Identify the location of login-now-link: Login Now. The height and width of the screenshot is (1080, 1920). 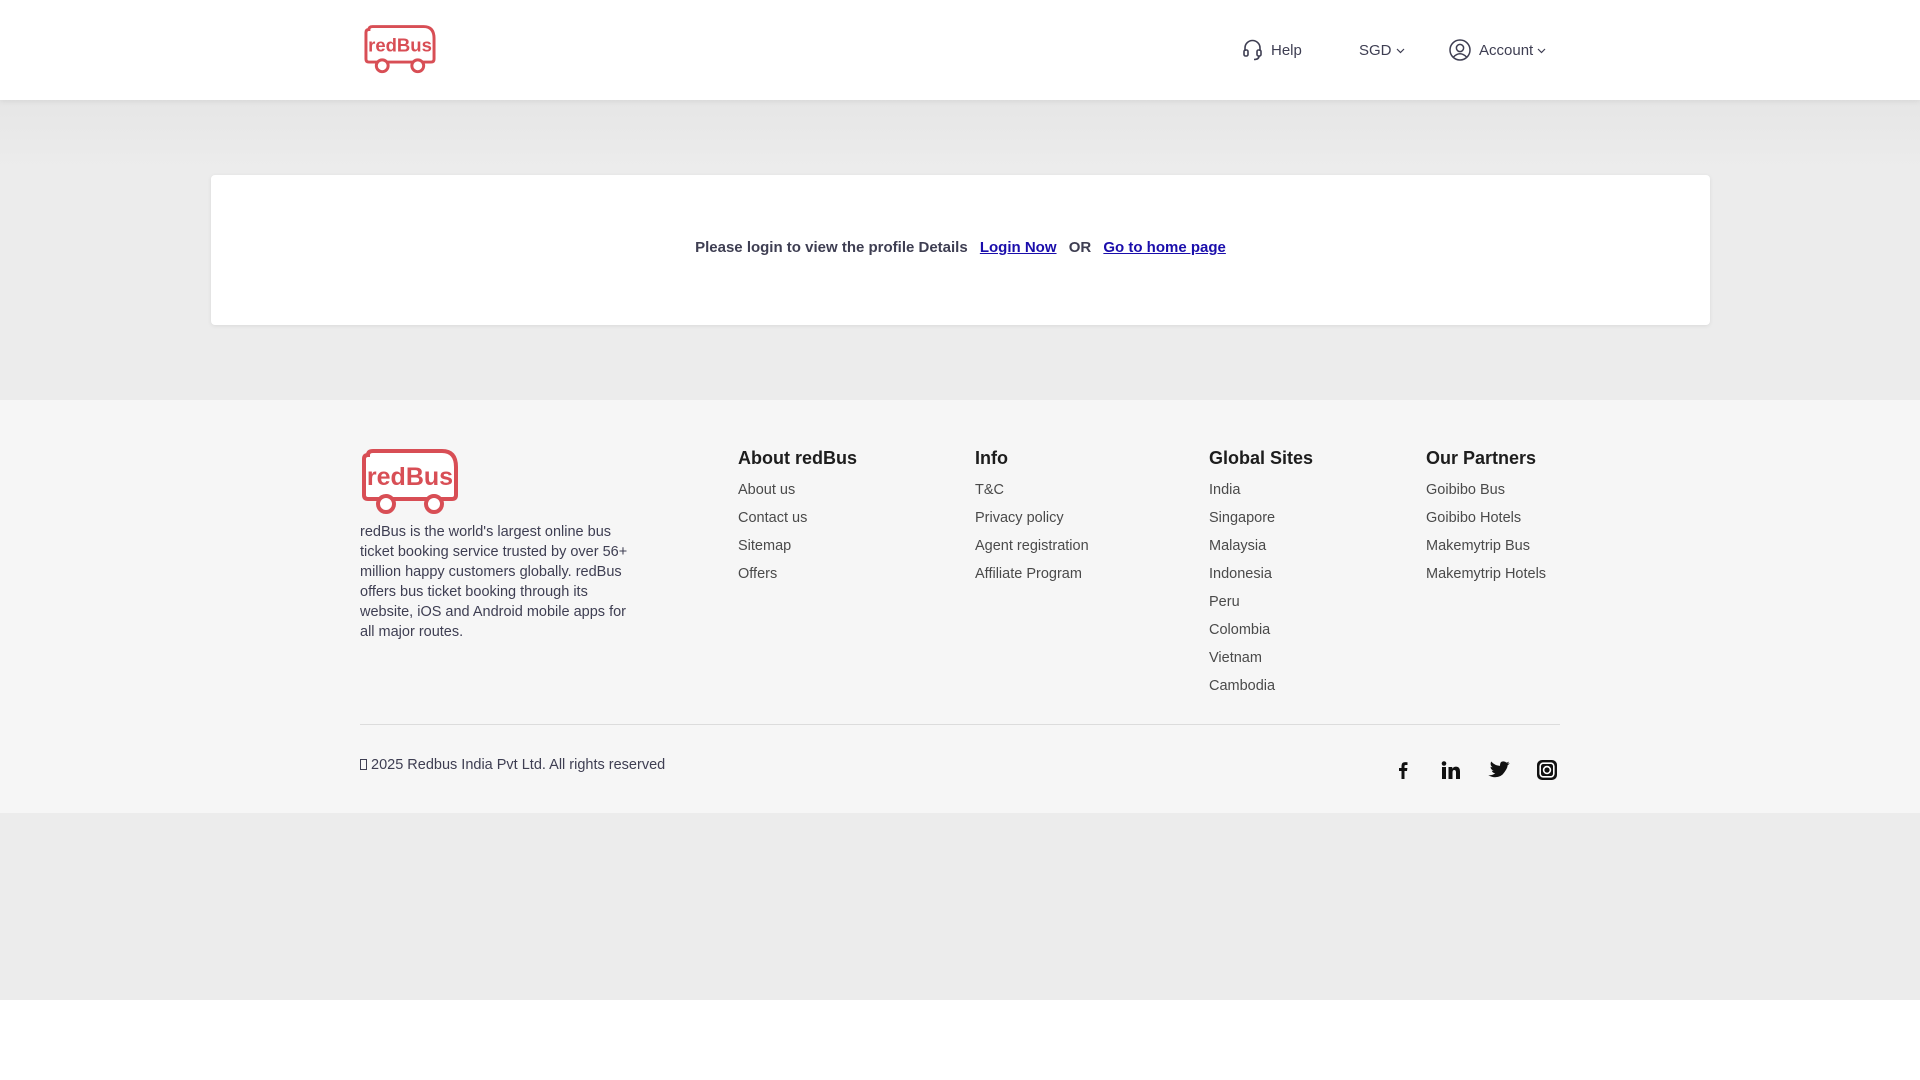
(1018, 247).